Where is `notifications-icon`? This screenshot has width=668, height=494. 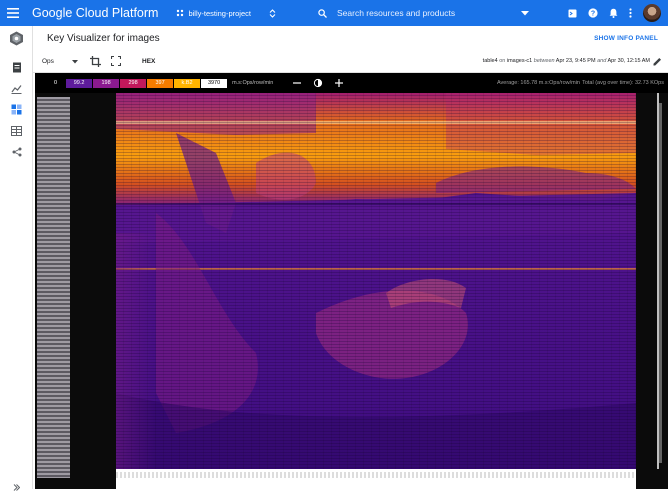 notifications-icon is located at coordinates (613, 13).